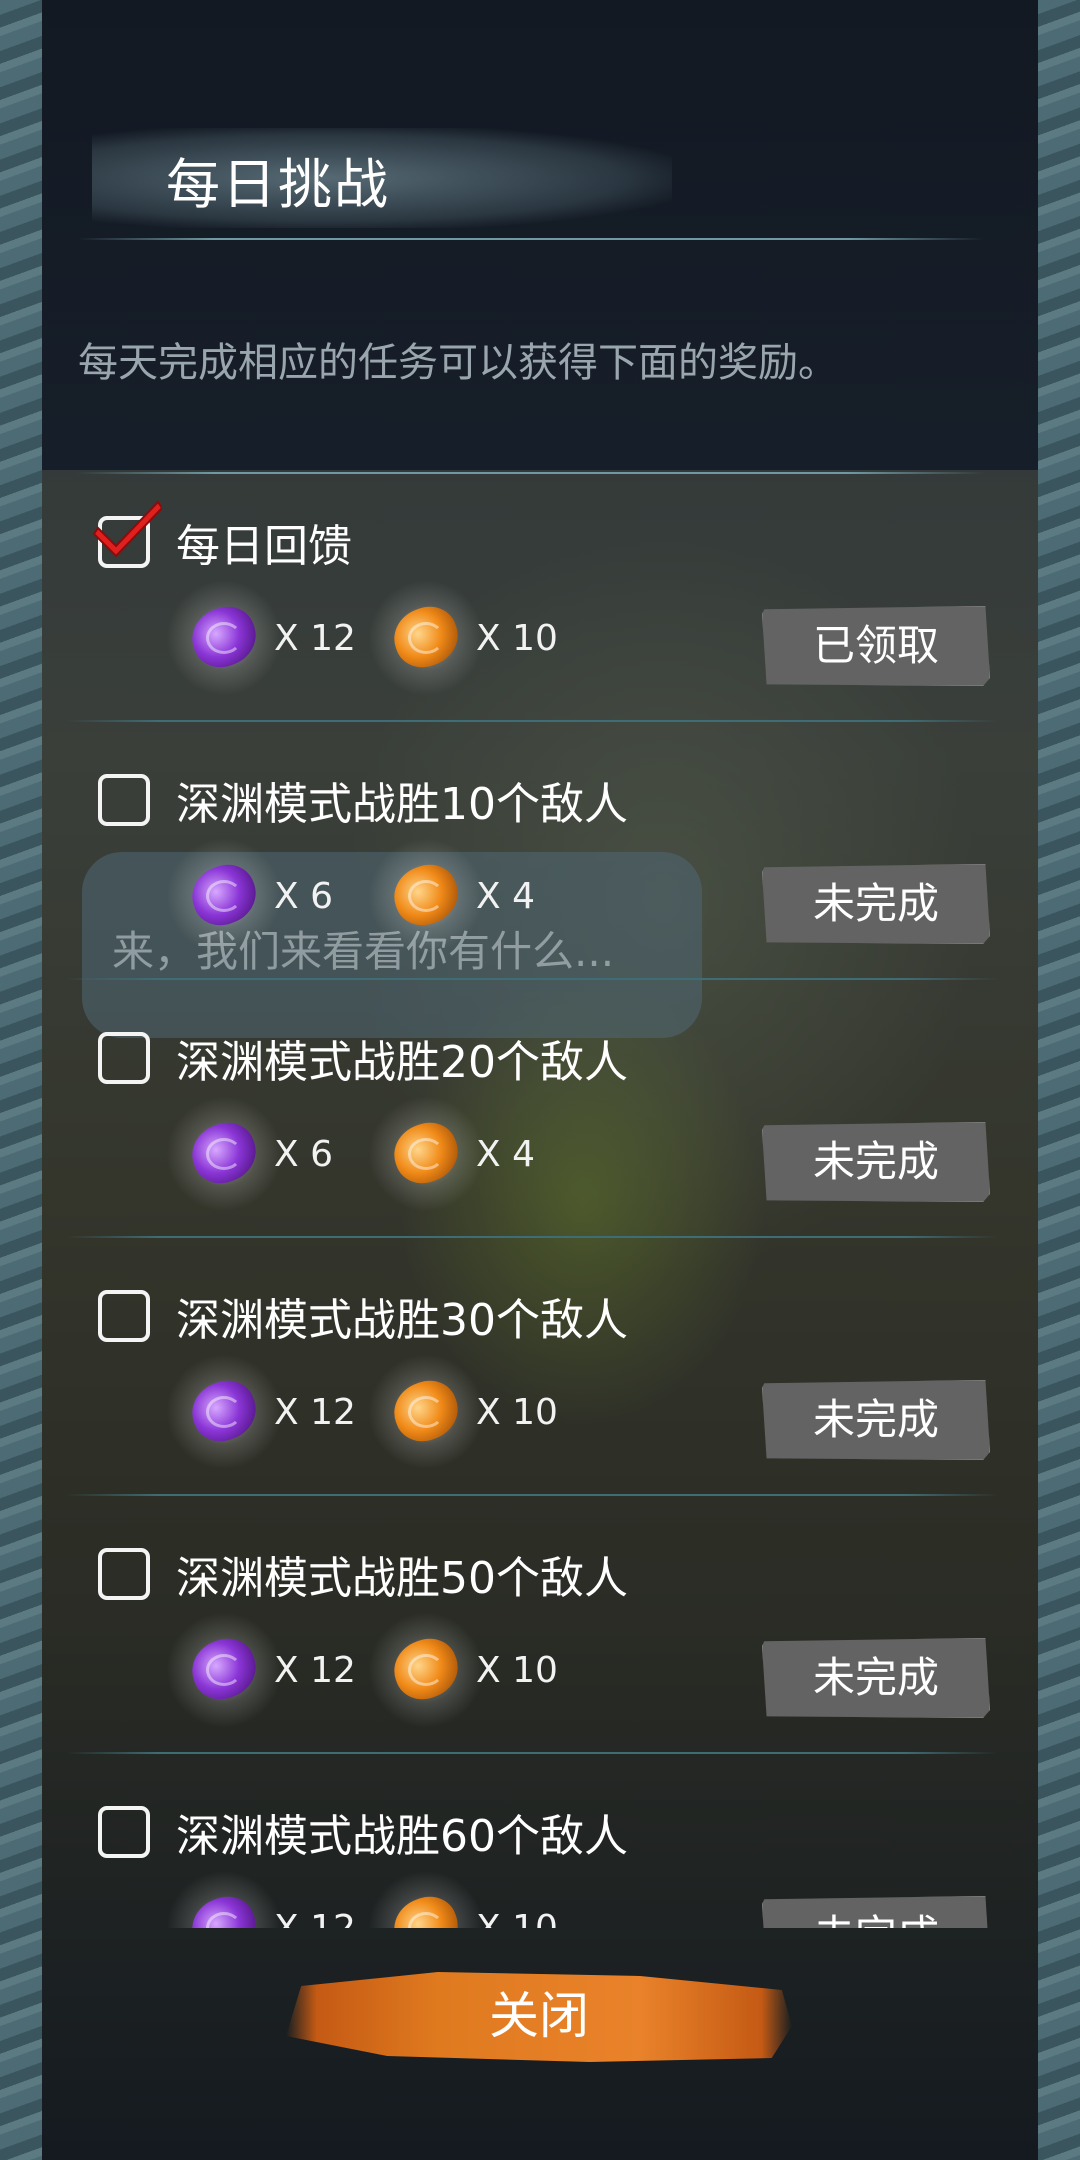 The image size is (1080, 2160). What do you see at coordinates (402, 1320) in the screenshot?
I see `task-name: 深渊模式战胜30个敌人` at bounding box center [402, 1320].